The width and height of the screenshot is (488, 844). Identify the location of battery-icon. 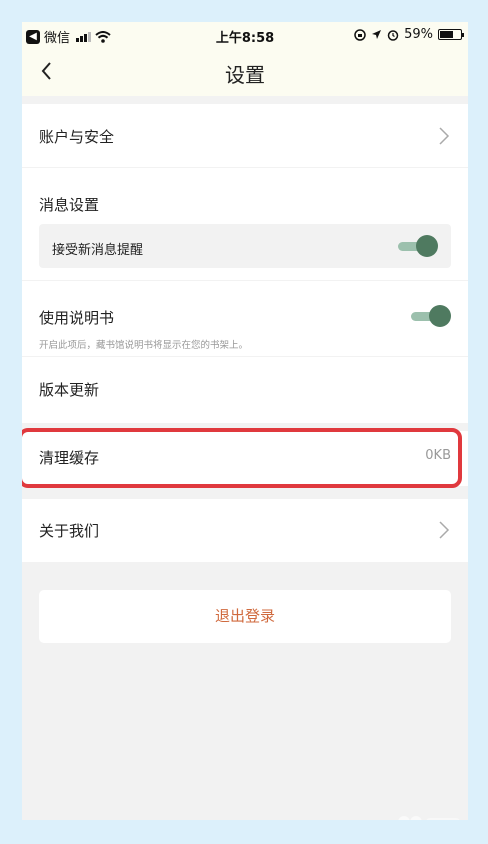
(451, 34).